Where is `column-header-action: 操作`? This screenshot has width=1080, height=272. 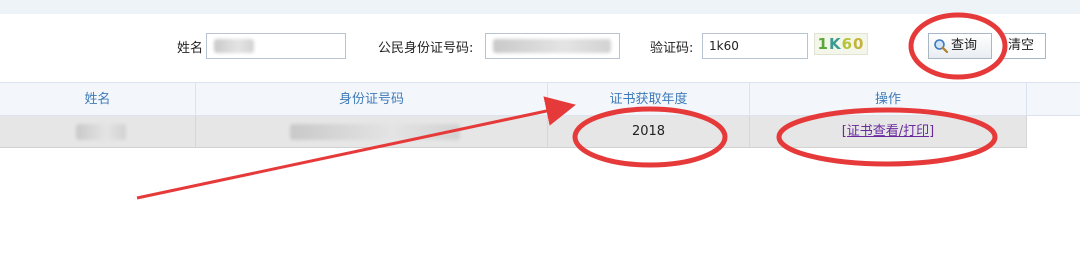 column-header-action: 操作 is located at coordinates (888, 99).